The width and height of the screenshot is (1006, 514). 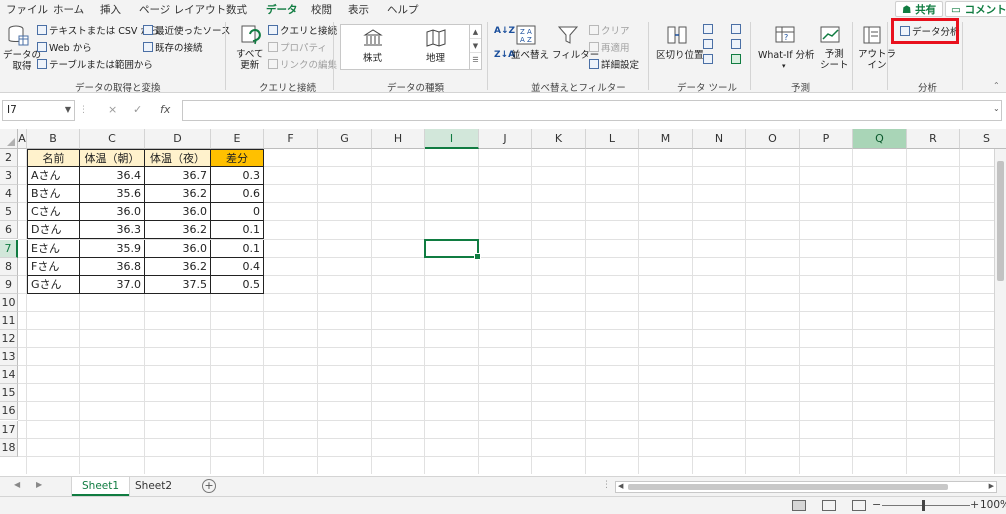 What do you see at coordinates (321, 9) in the screenshot?
I see `tab-review: 校閲` at bounding box center [321, 9].